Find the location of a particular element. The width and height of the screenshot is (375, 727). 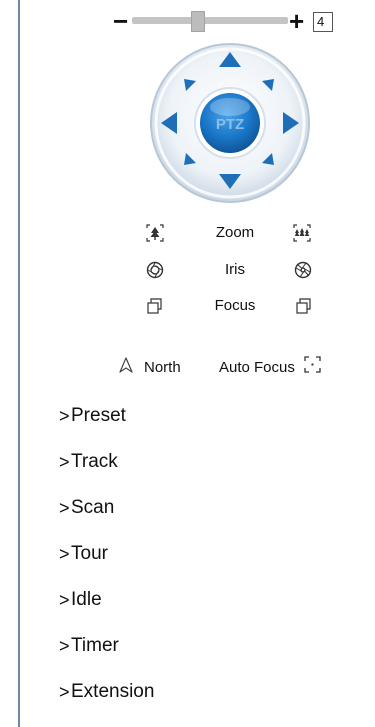

ptz-dial: PTZ is located at coordinates (230, 127).